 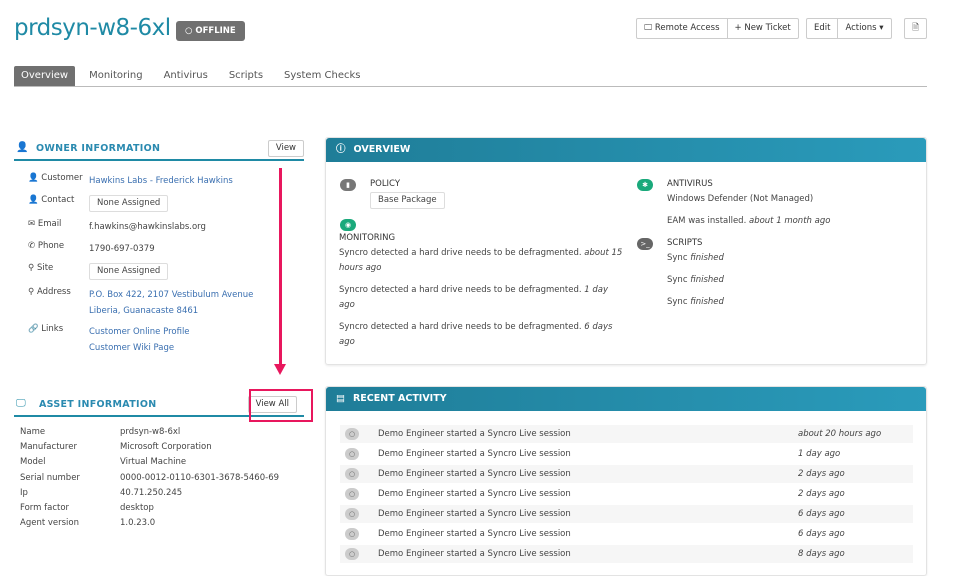 I want to click on actions-button: Actions ▾, so click(x=864, y=28).